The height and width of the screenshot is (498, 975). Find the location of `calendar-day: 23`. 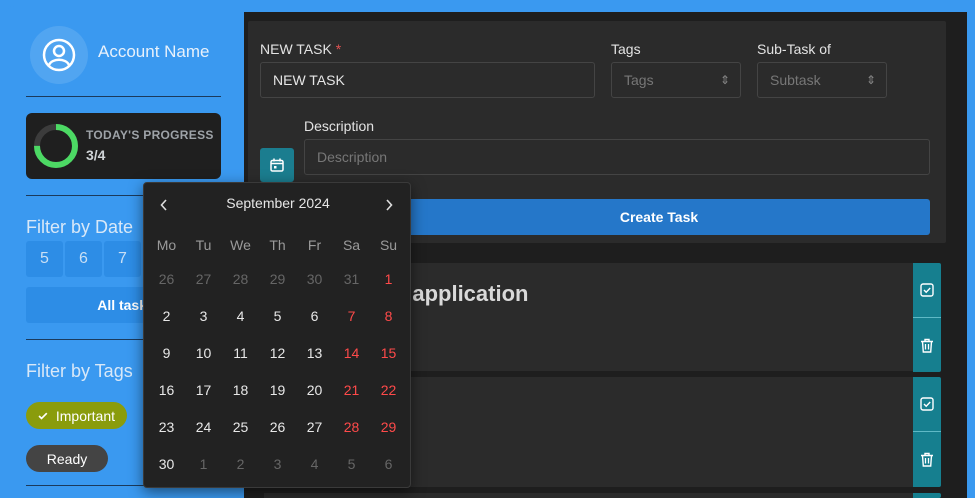

calendar-day: 23 is located at coordinates (166, 427).